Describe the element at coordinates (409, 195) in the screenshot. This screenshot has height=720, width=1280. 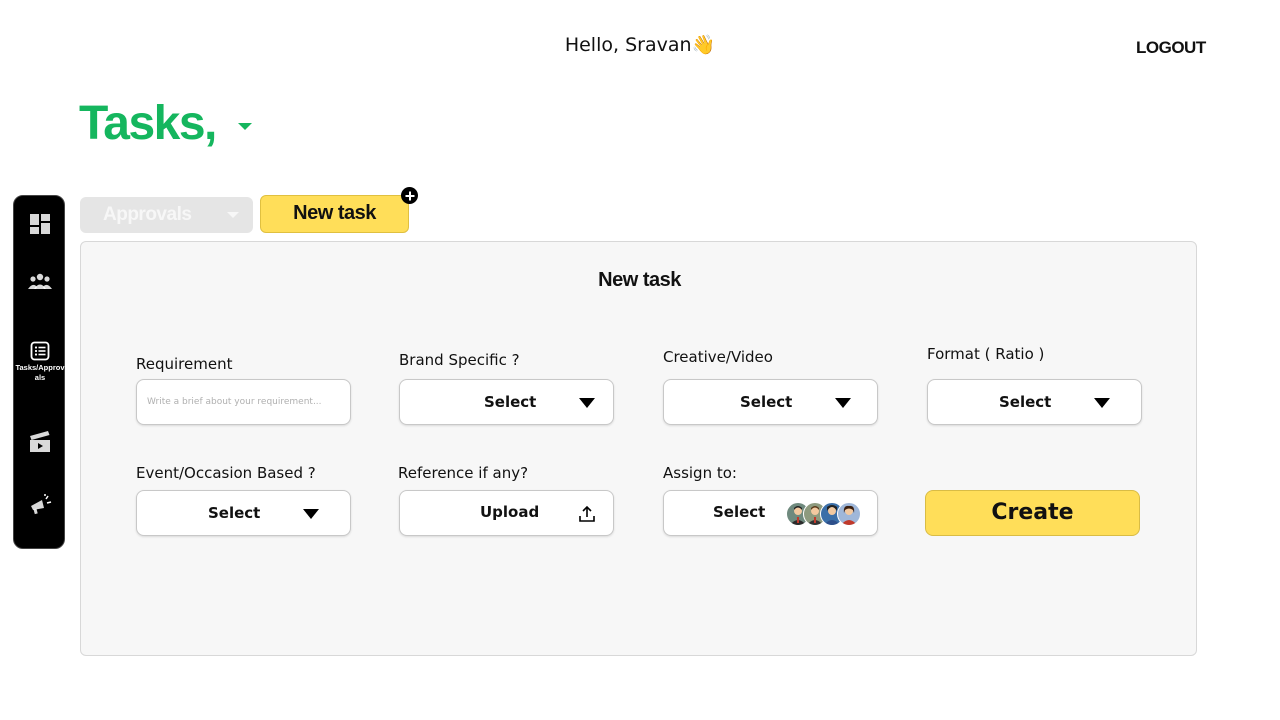
I see `add-task-plus-icon` at that location.